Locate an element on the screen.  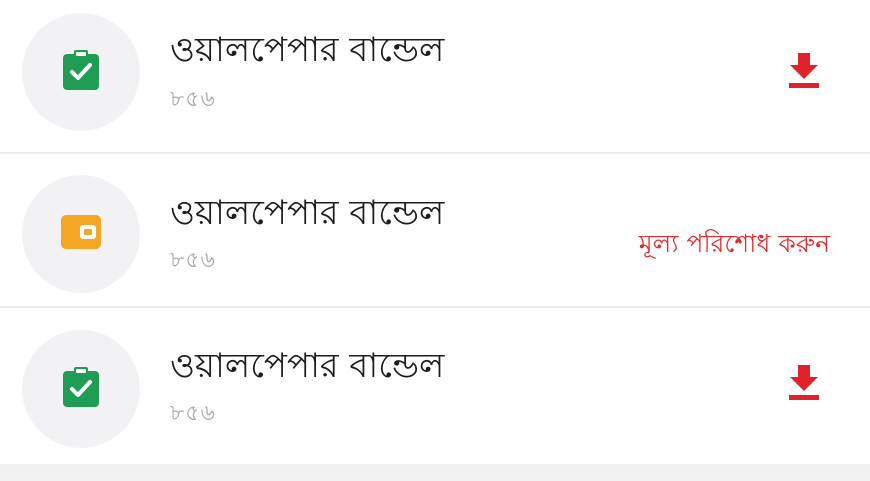
list-bottom-divider is located at coordinates (435, 468).